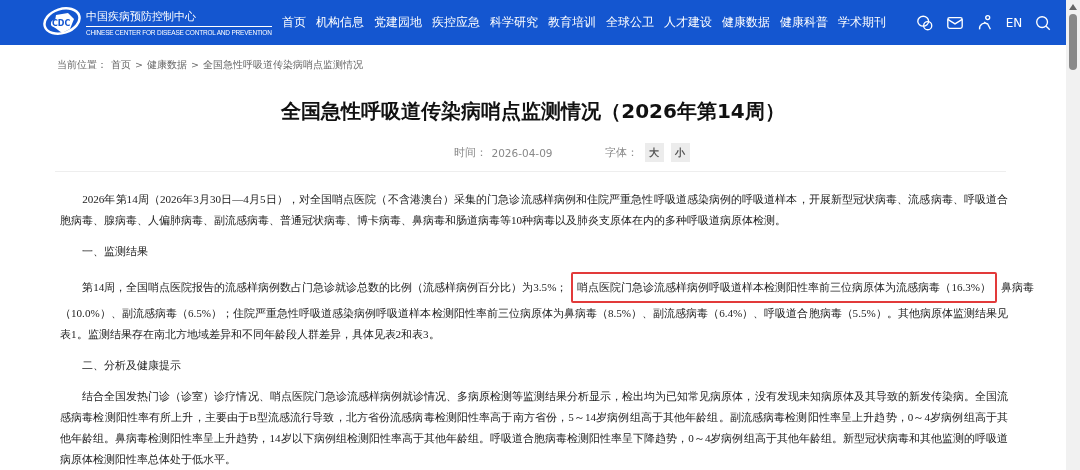 Image resolution: width=1080 pixels, height=470 pixels. I want to click on paragraph-text: 2026年第14周（2026年3月30日—4月5日），对全国哨点医院（不含港澳台）采集的门急诊流感样病例和住院严重急性呼吸道感染病例的呼吸道样本，开展新型冠状病毒、流感病毒、呼吸道合胞病毒、腺病毒、人偏肺病毒、副流感病毒、普通冠状病毒、博卡病毒、鼻病毒和肠道病毒等10种病毒以及肺炎支原体在内的多种呼吸道病原体检测。, so click(534, 210).